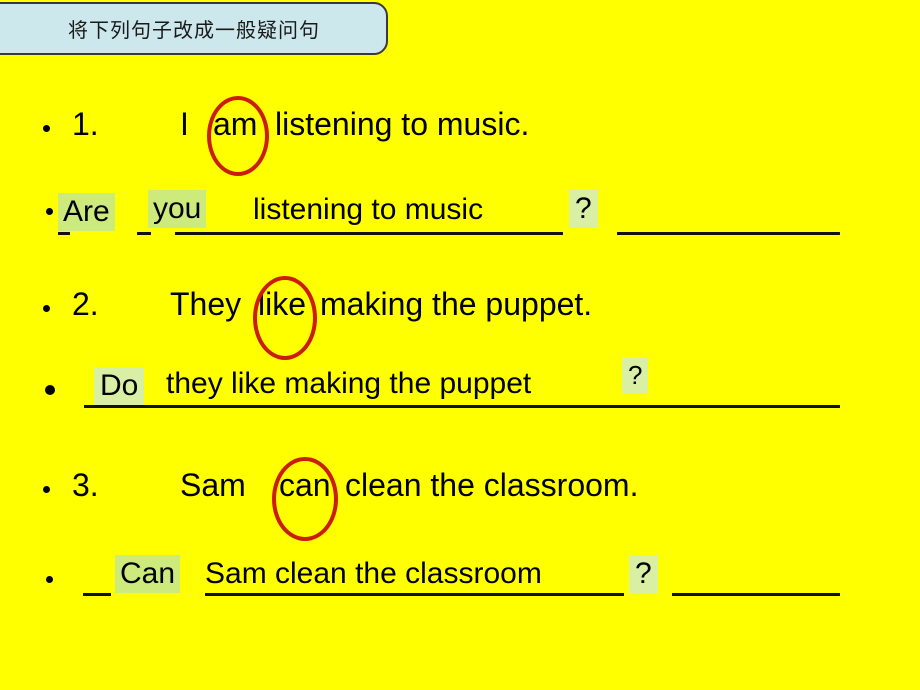  I want to click on question-2-after: making the puppet., so click(456, 304).